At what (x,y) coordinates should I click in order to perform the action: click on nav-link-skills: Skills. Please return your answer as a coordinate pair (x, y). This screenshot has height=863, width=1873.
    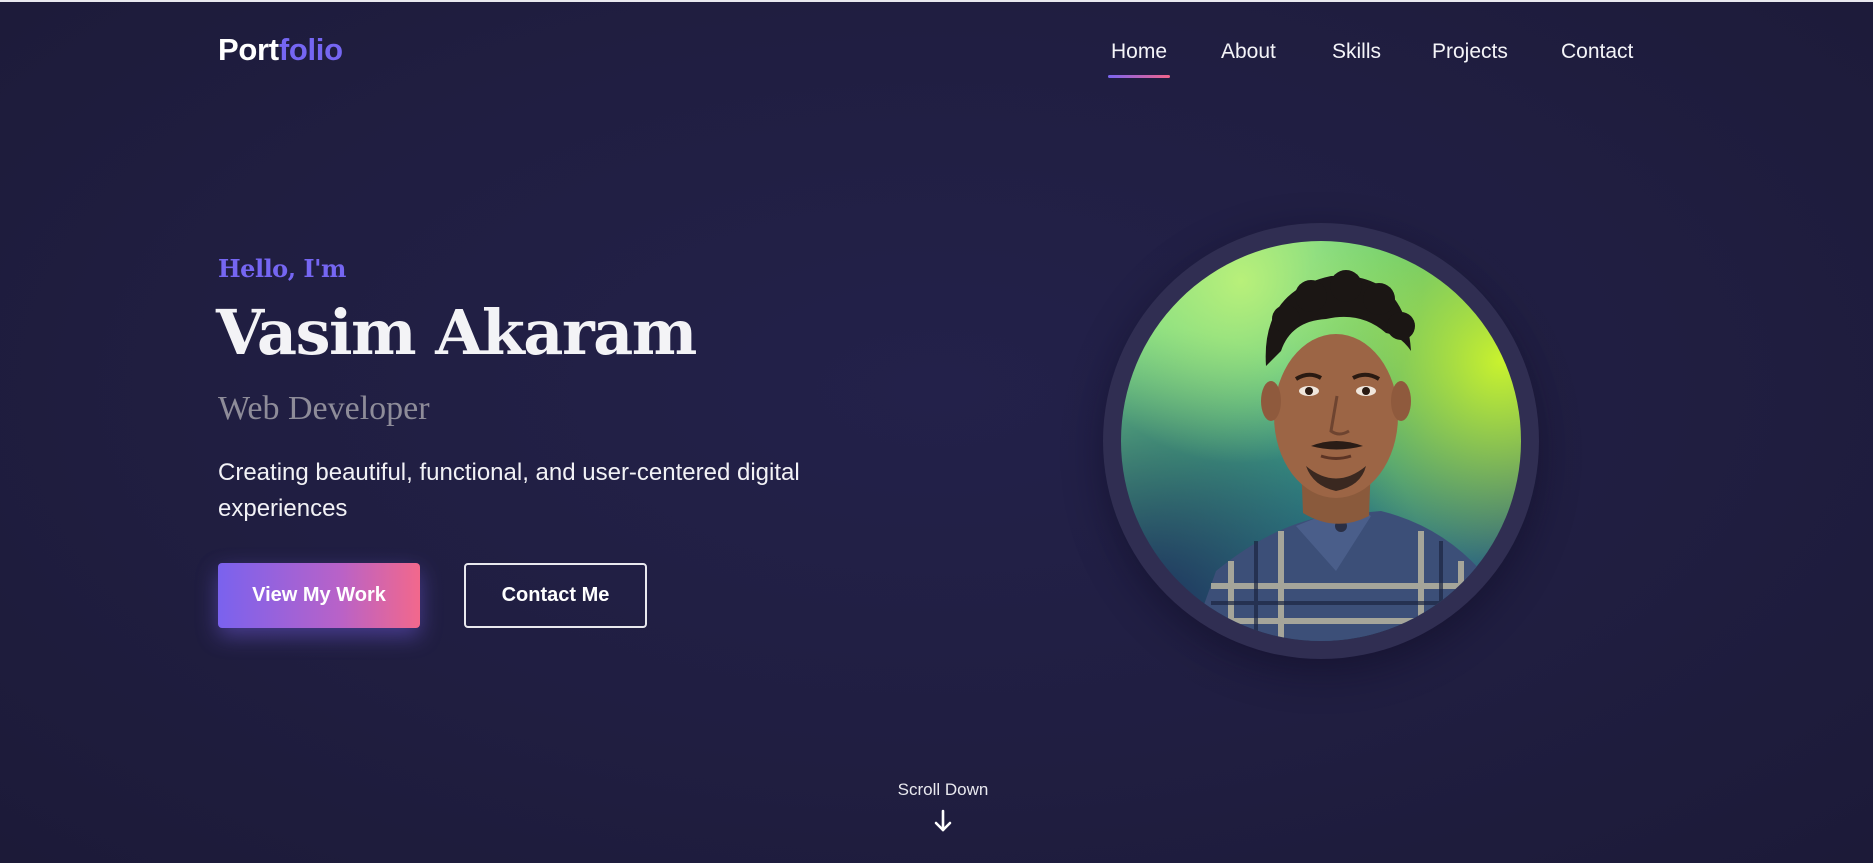
    Looking at the image, I should click on (1356, 52).